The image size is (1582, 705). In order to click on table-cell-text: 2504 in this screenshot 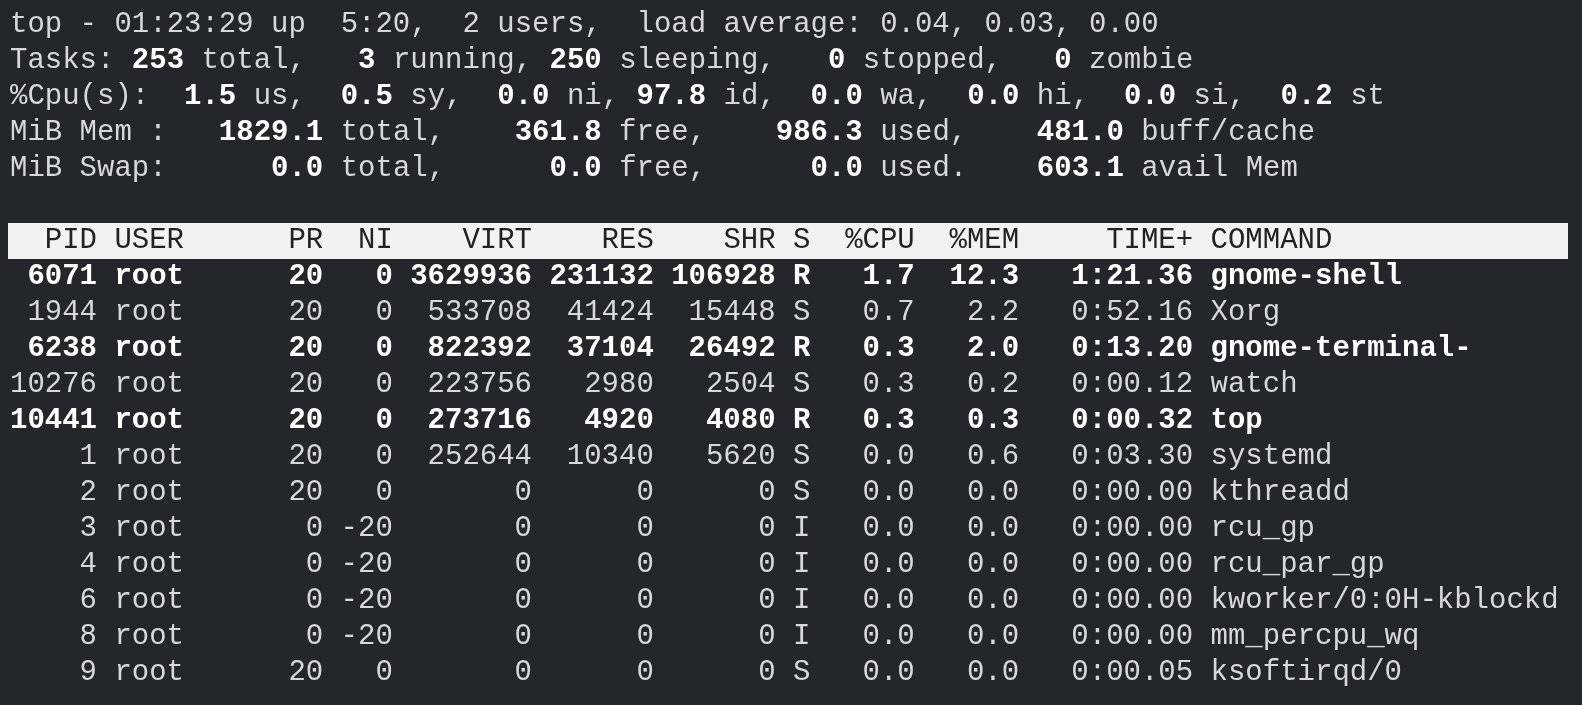, I will do `click(740, 385)`.